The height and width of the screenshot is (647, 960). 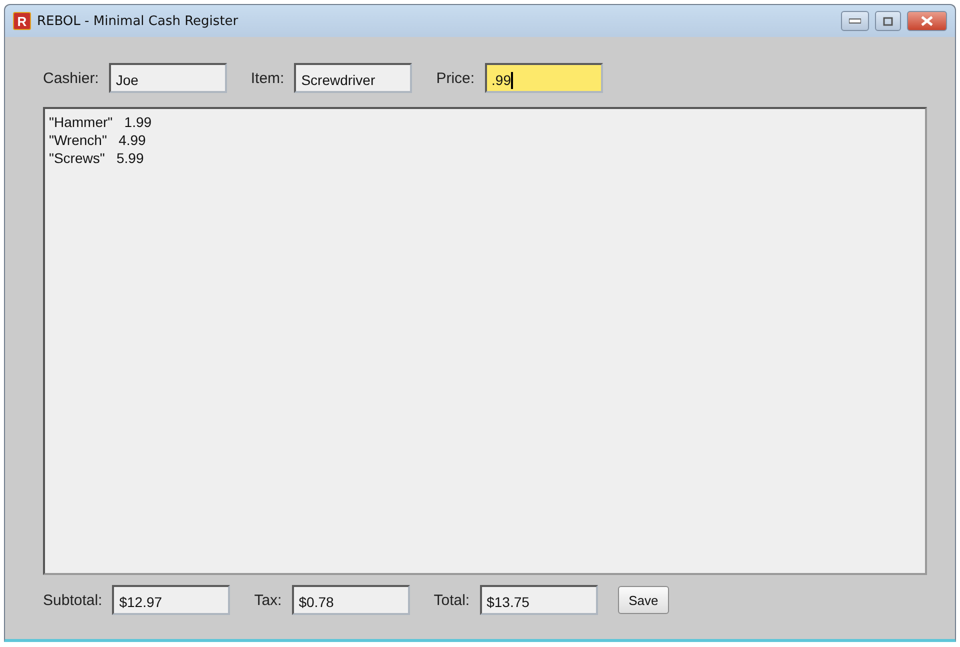 I want to click on close-button, so click(x=927, y=21).